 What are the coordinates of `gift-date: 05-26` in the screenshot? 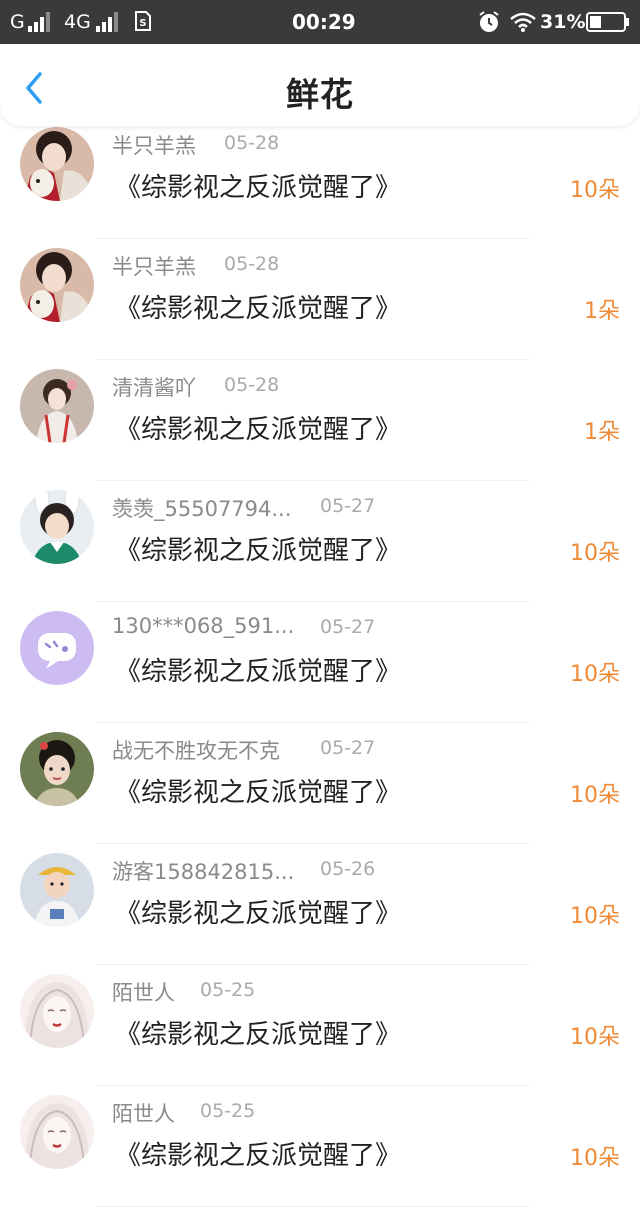 It's located at (348, 869).